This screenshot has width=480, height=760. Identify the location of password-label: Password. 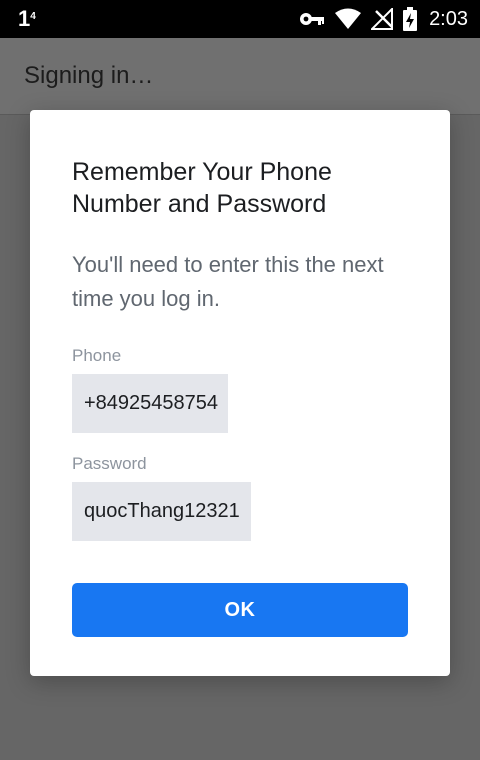
(109, 463).